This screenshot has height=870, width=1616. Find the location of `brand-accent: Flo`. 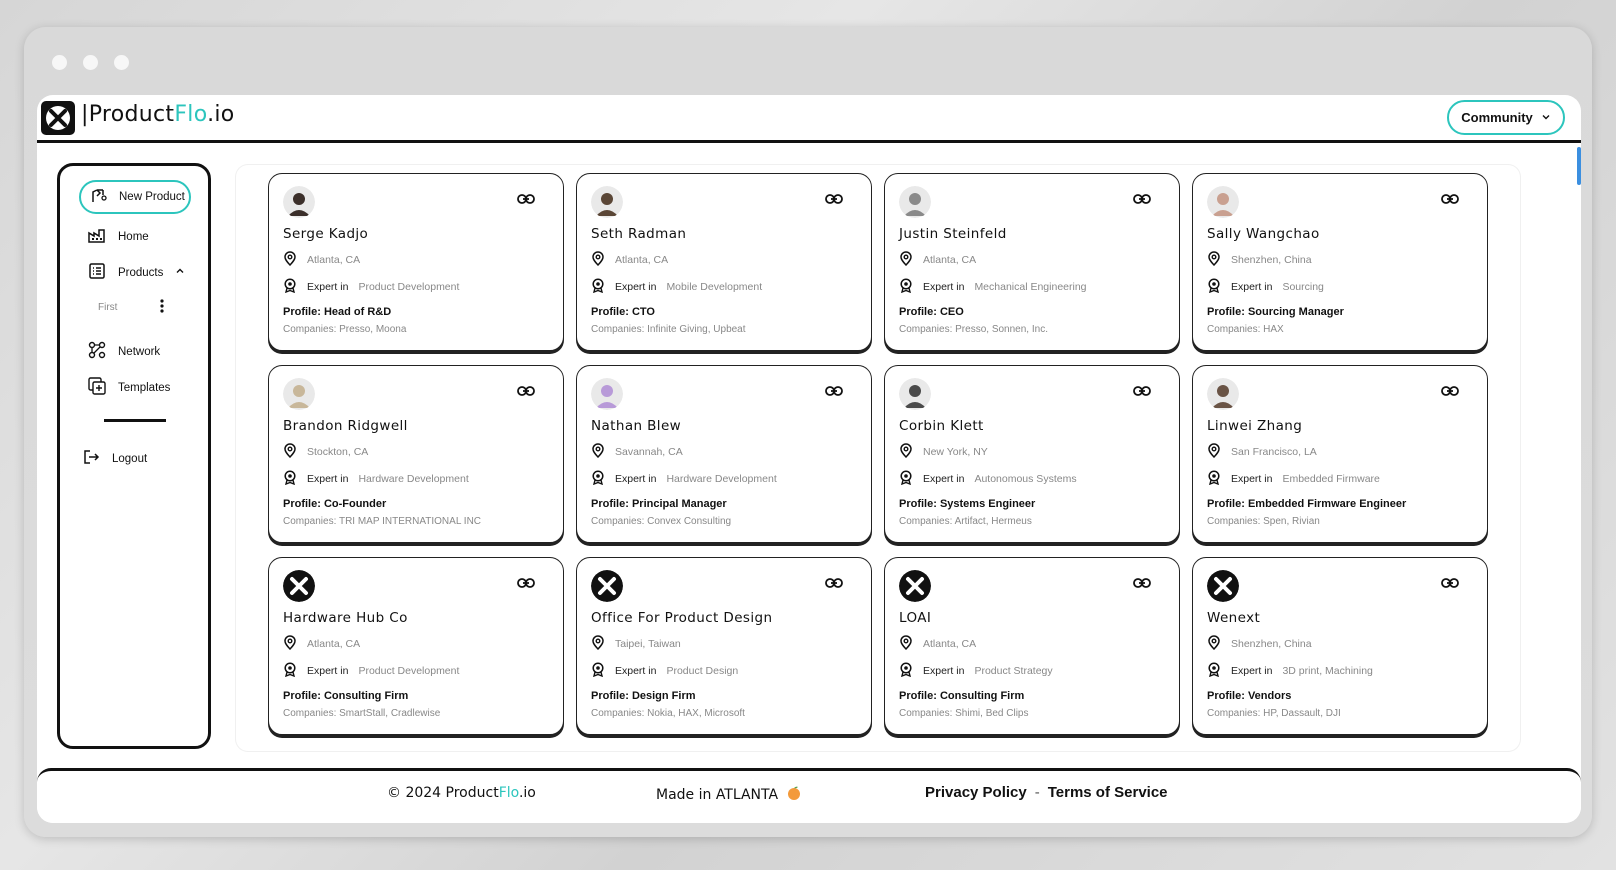

brand-accent: Flo is located at coordinates (191, 114).